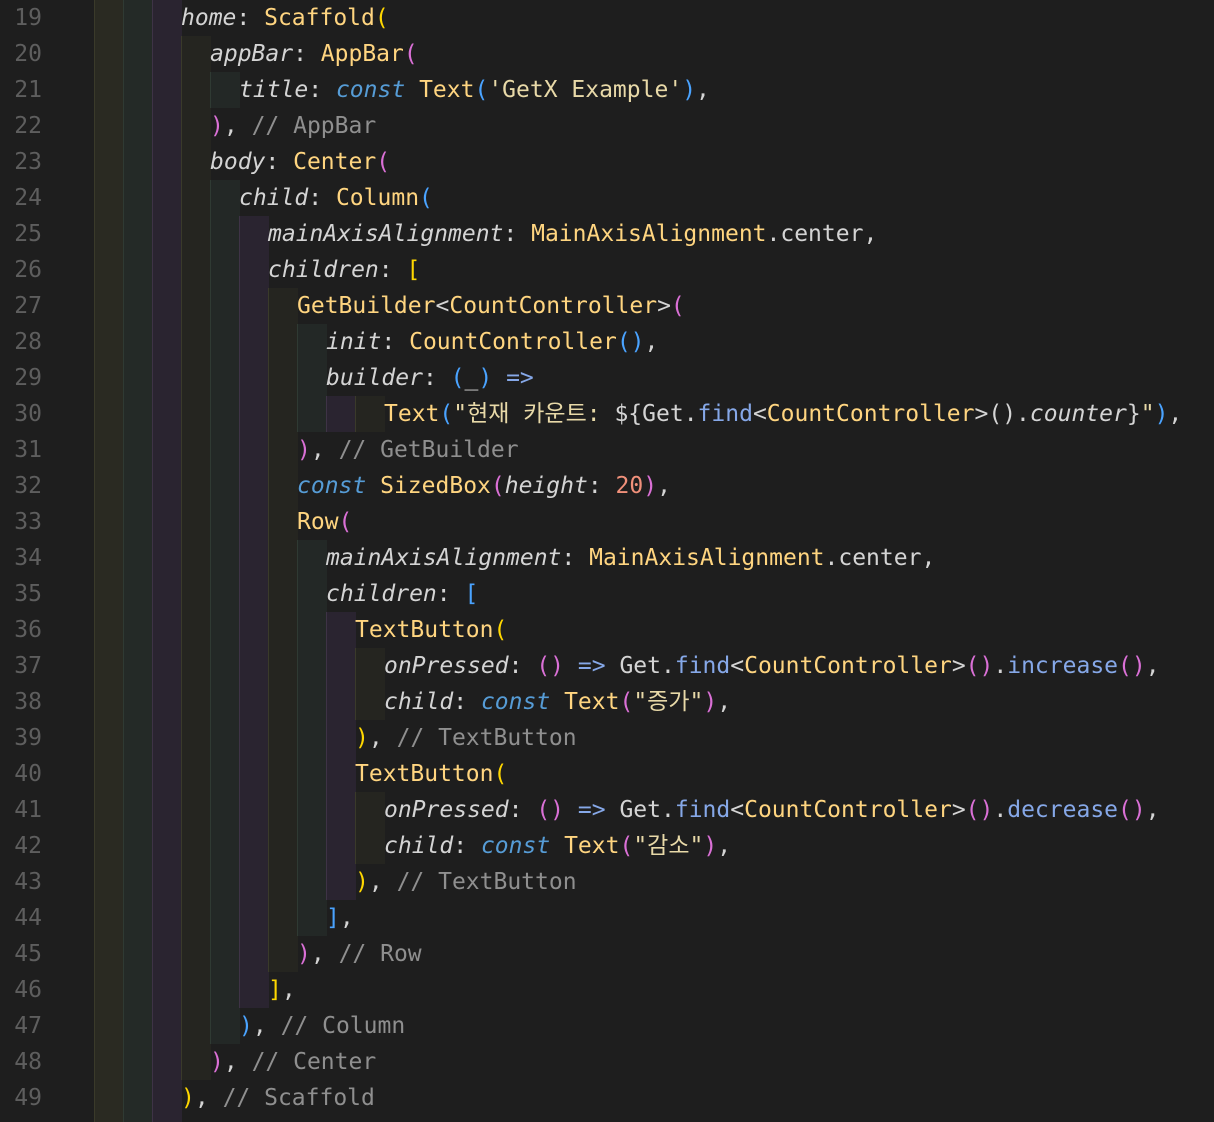  Describe the element at coordinates (607, 522) in the screenshot. I see `code-line: 33 Row(` at that location.